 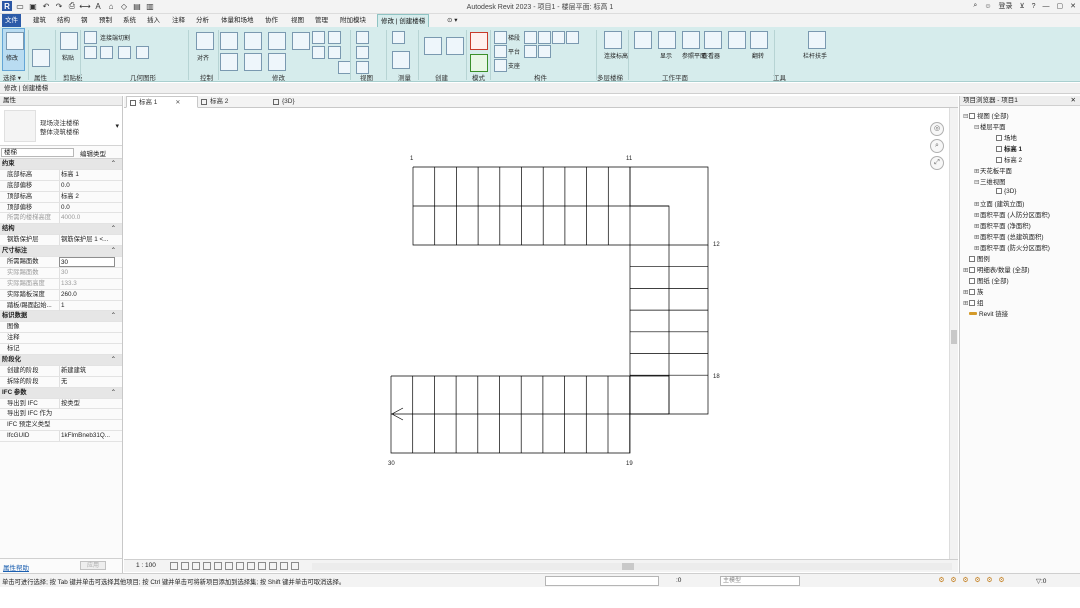 What do you see at coordinates (986, 280) in the screenshot?
I see `tree-sheets: 图纸 (全部)` at bounding box center [986, 280].